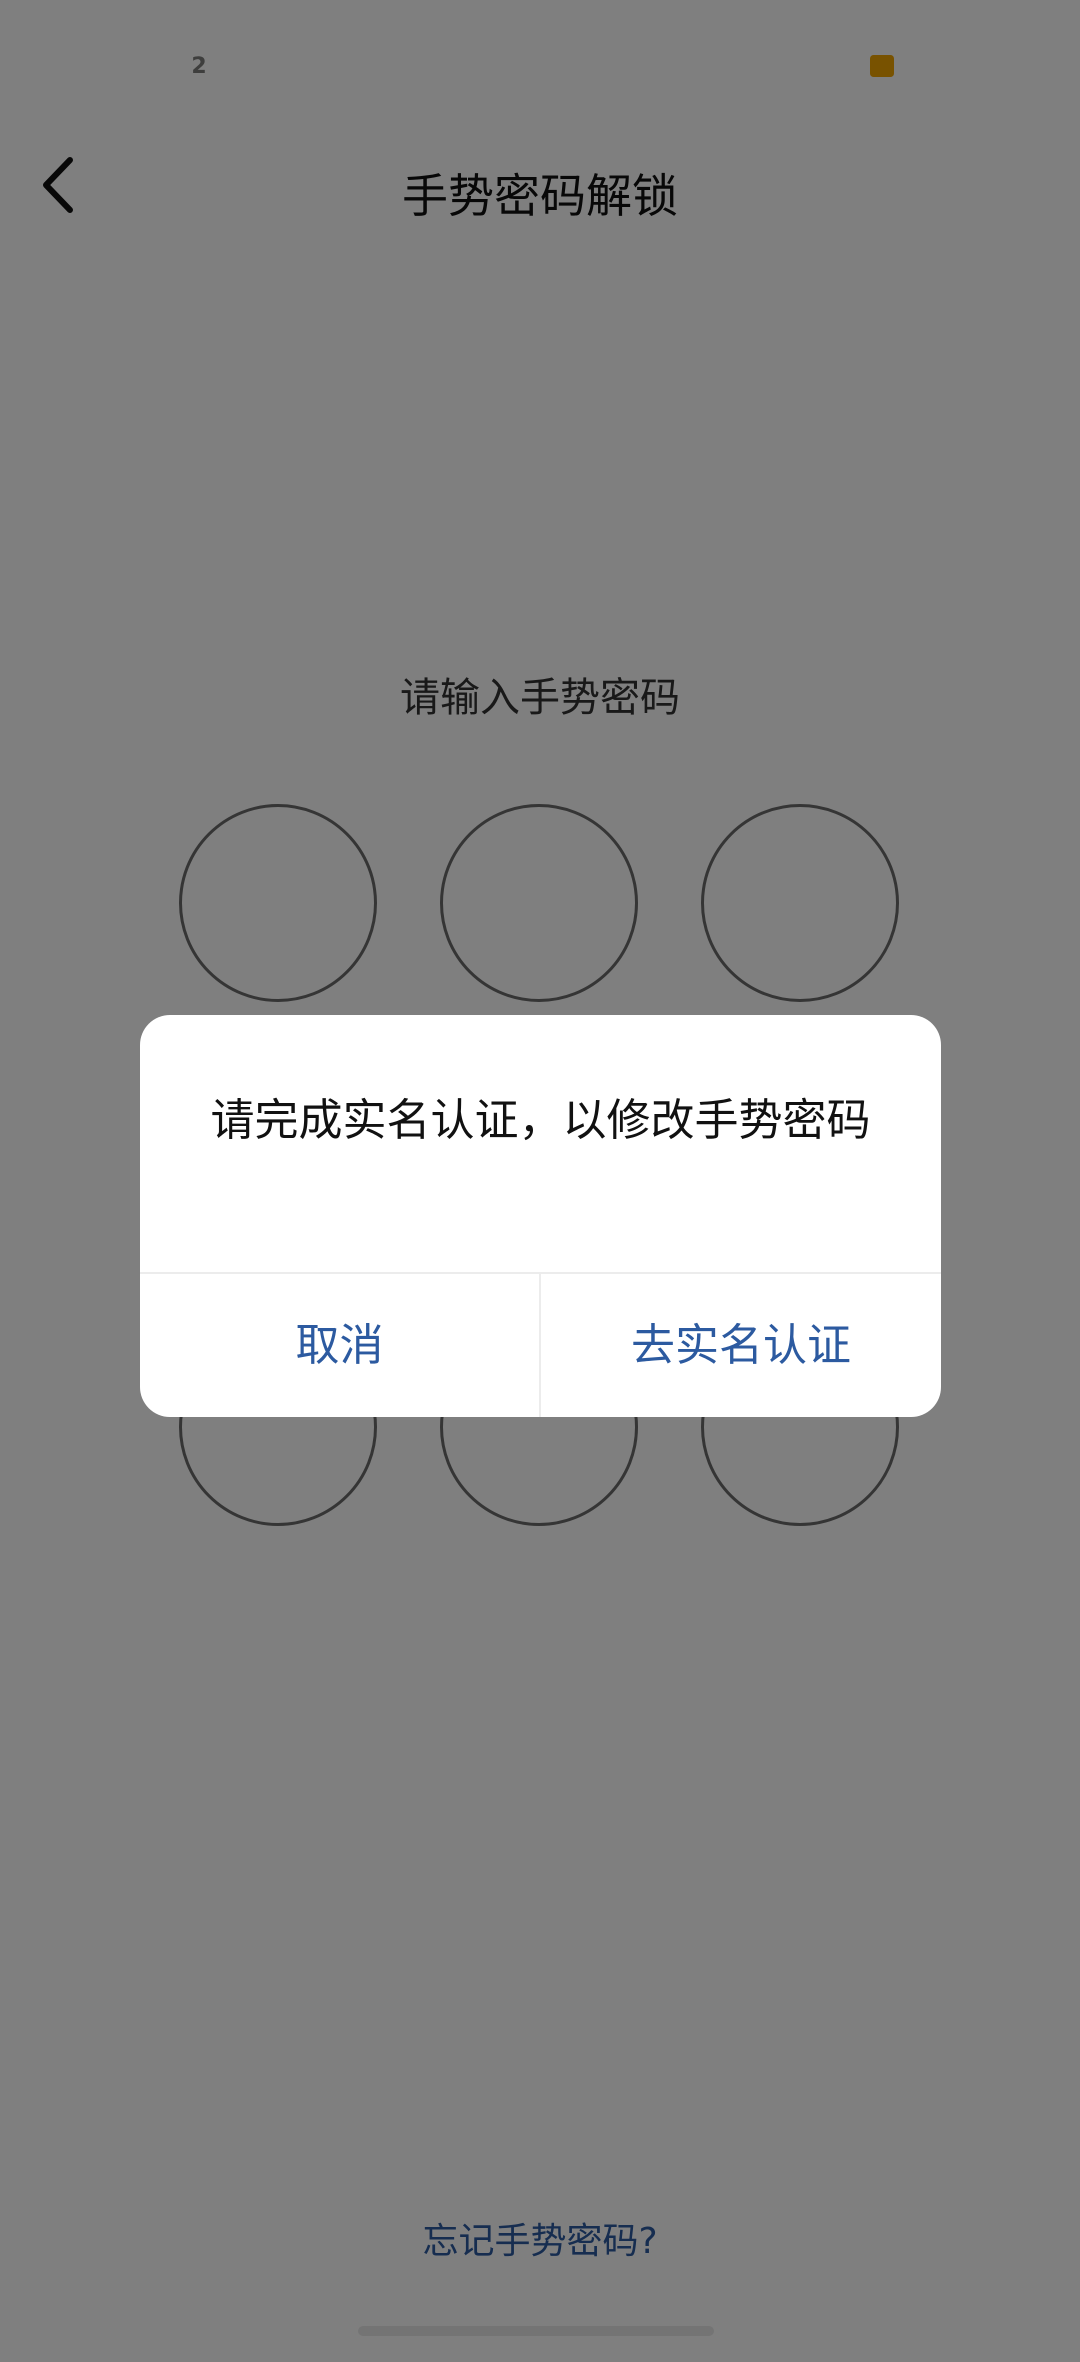 The height and width of the screenshot is (2362, 1080). Describe the element at coordinates (540, 1216) in the screenshot. I see `real-name-verification-dialog: 请完成实名认证，以修改手势密码 取消 去实名认证` at that location.